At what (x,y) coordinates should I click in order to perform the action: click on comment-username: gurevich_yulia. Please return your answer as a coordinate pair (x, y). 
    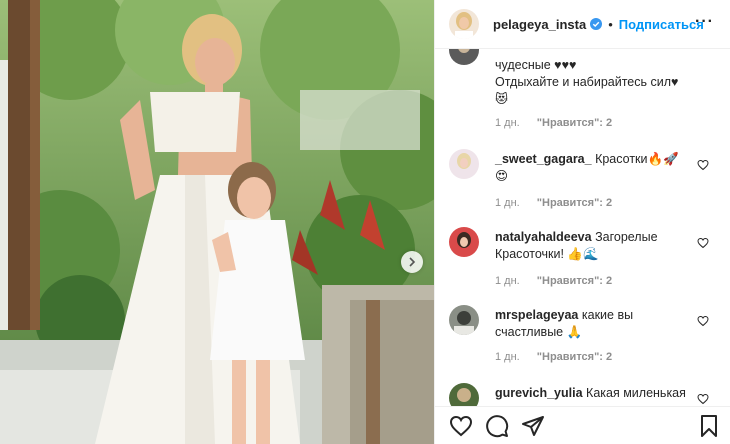
    Looking at the image, I should click on (539, 393).